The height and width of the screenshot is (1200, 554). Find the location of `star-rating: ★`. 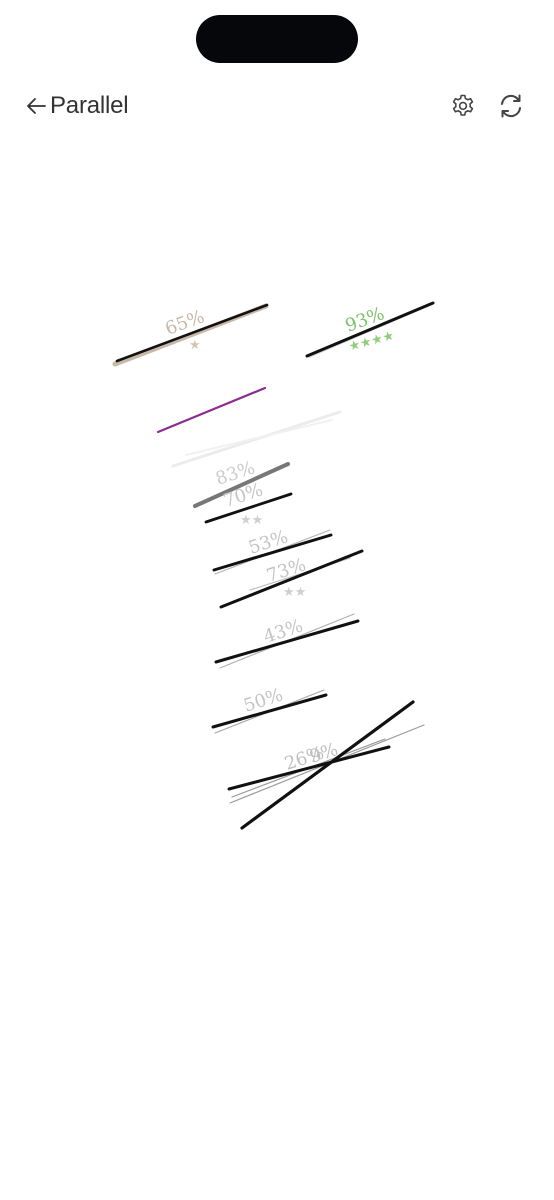

star-rating: ★ is located at coordinates (195, 345).